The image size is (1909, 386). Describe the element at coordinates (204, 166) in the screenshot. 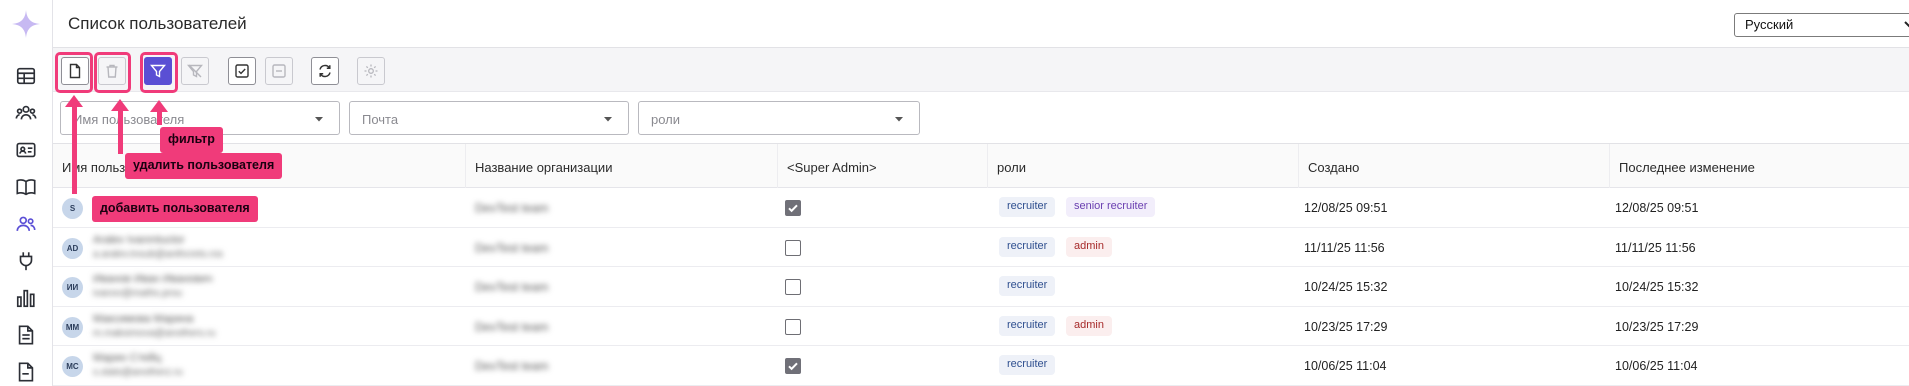

I see `callout-delete-user: удалить пользователя` at that location.